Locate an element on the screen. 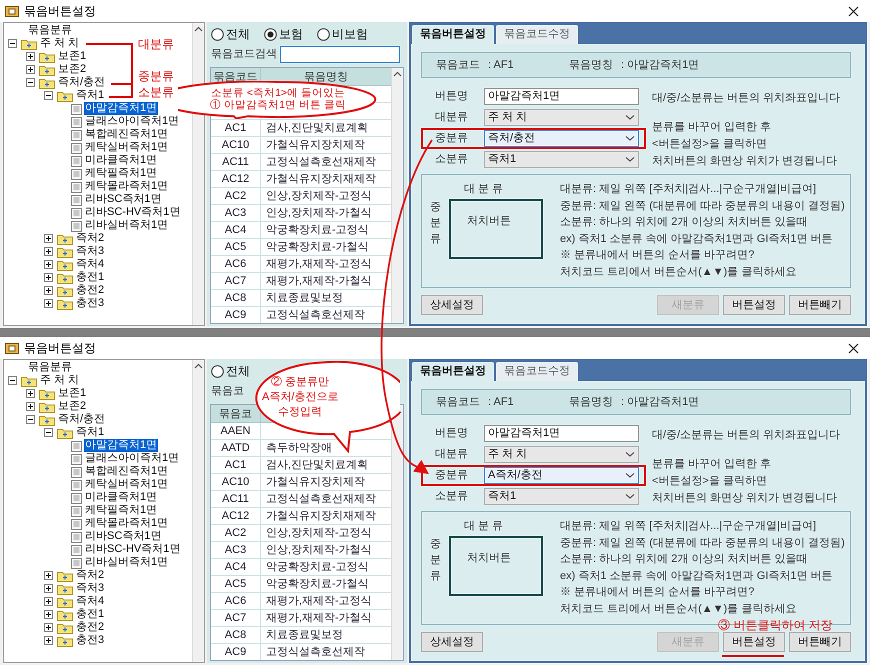  dropdown: A즉처/충전 is located at coordinates (561, 475).